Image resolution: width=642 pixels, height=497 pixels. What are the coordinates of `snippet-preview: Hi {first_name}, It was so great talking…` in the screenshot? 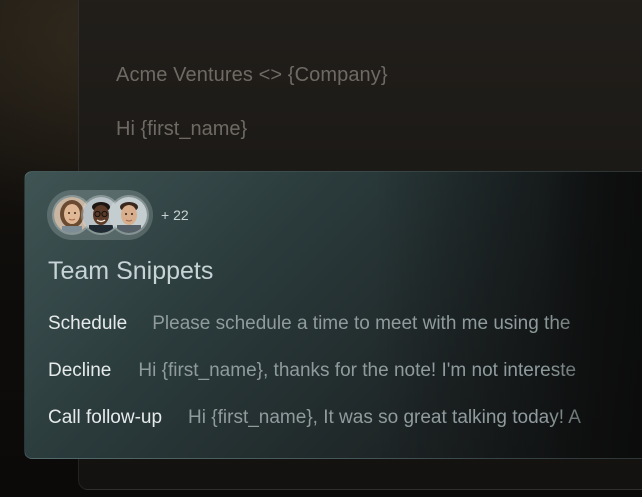 It's located at (384, 417).